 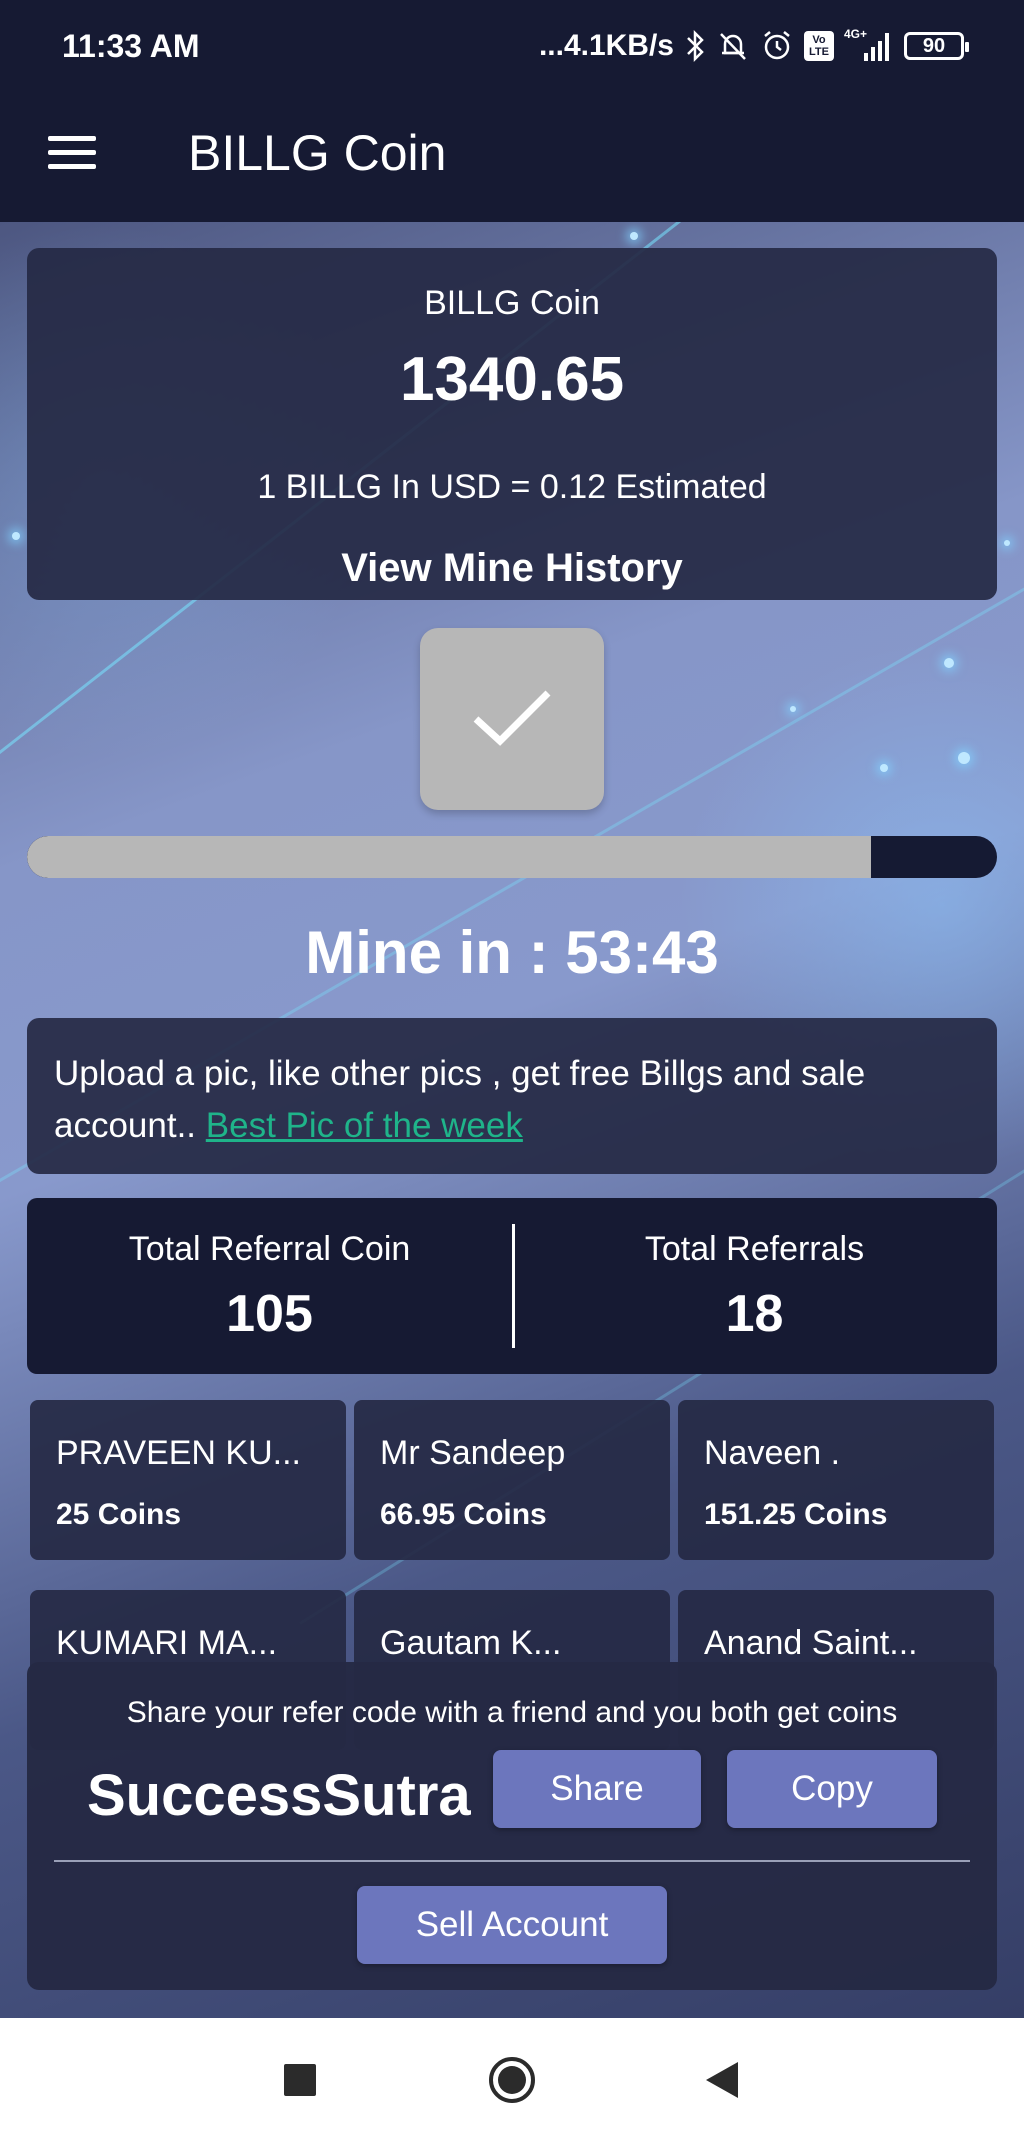 I want to click on user-name: Naveen ., so click(x=772, y=1453).